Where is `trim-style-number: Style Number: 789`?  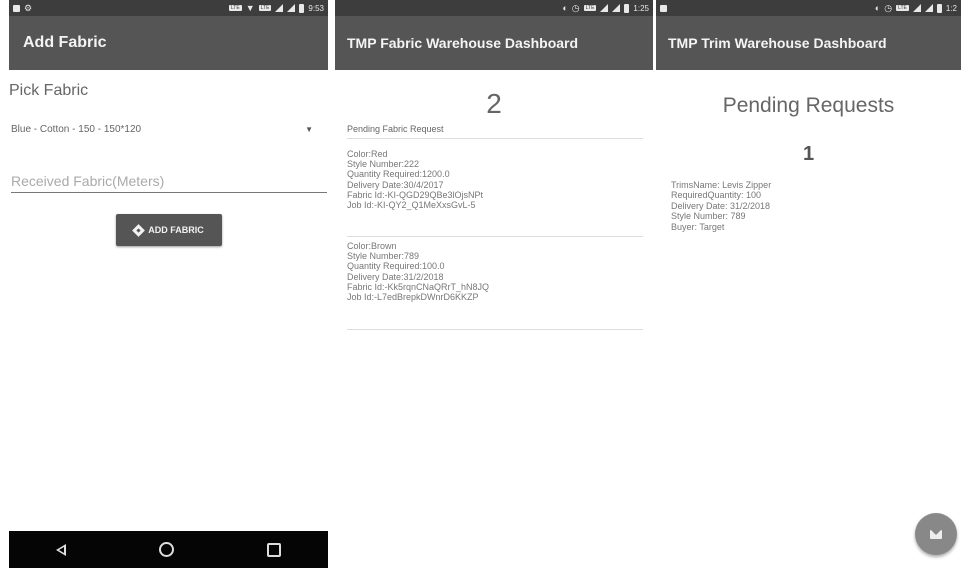
trim-style-number: Style Number: 789 is located at coordinates (708, 216).